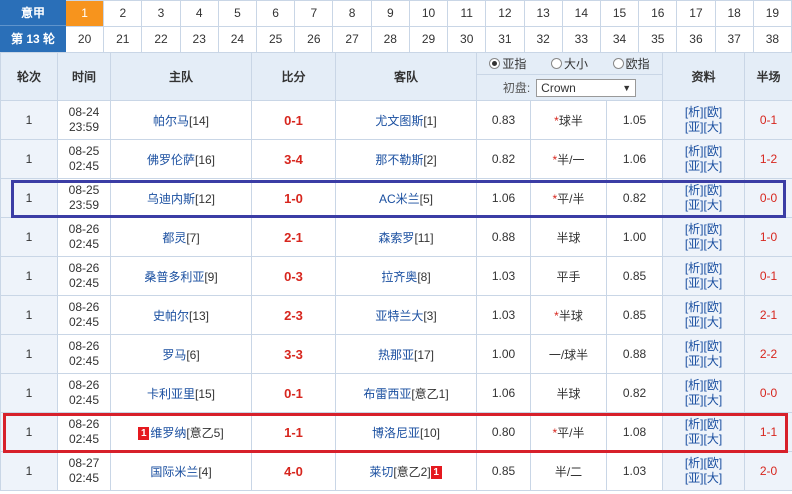  Describe the element at coordinates (161, 40) in the screenshot. I see `round-cell-22: 22` at that location.